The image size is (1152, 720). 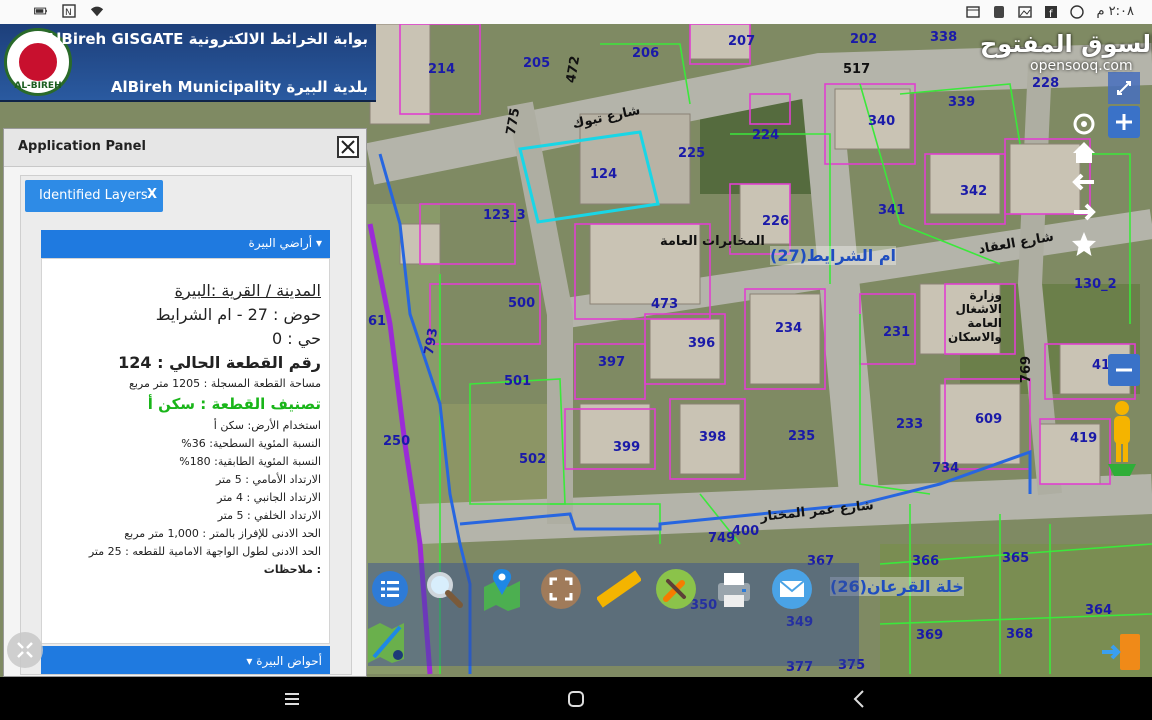 I want to click on whatsapp-icon, so click(x=1077, y=11).